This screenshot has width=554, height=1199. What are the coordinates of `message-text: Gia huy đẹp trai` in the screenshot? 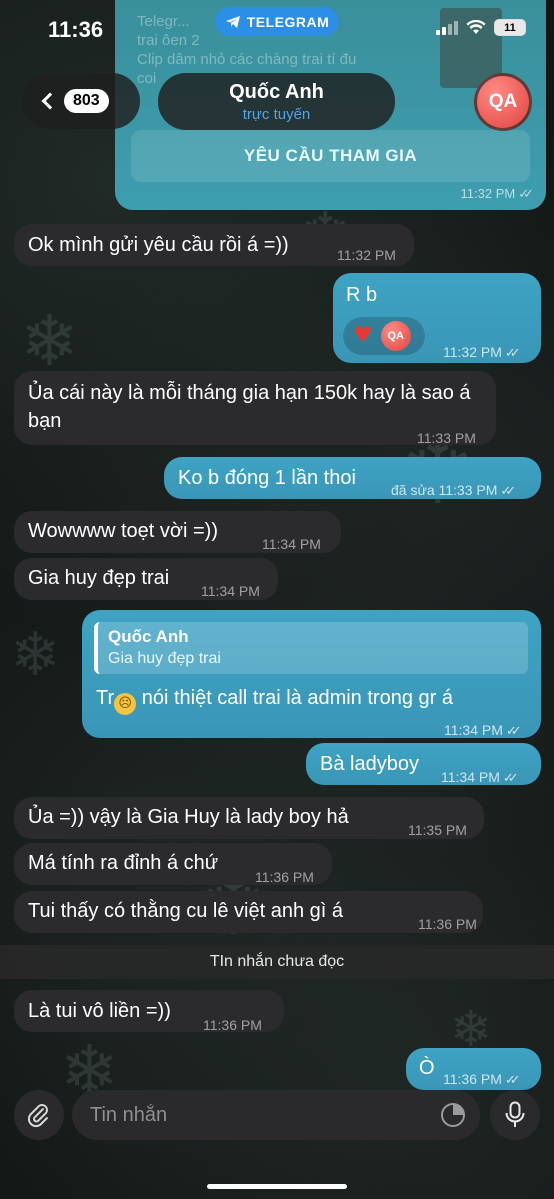 It's located at (99, 578).